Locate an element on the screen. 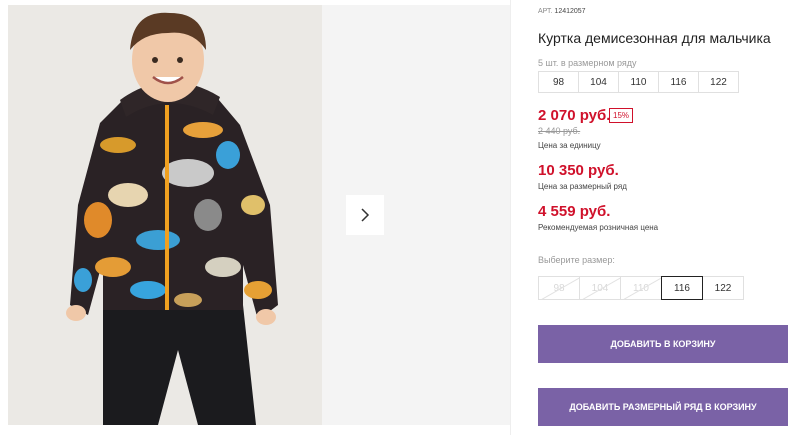  size-row-table: 98 104 110 116 122 is located at coordinates (638, 82).